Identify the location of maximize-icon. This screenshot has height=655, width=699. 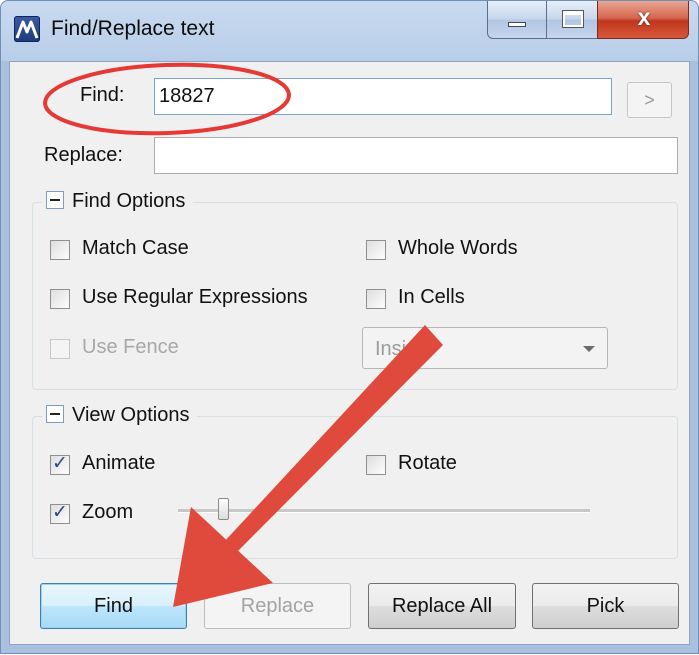
(573, 19).